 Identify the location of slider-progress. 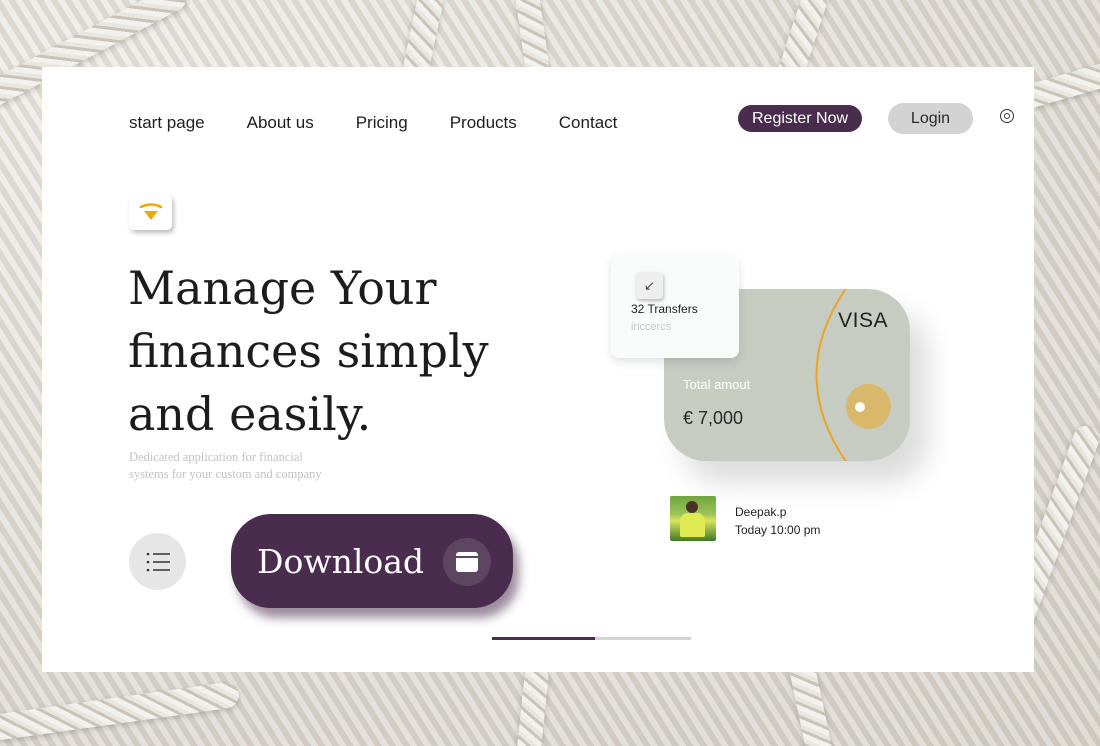
(591, 638).